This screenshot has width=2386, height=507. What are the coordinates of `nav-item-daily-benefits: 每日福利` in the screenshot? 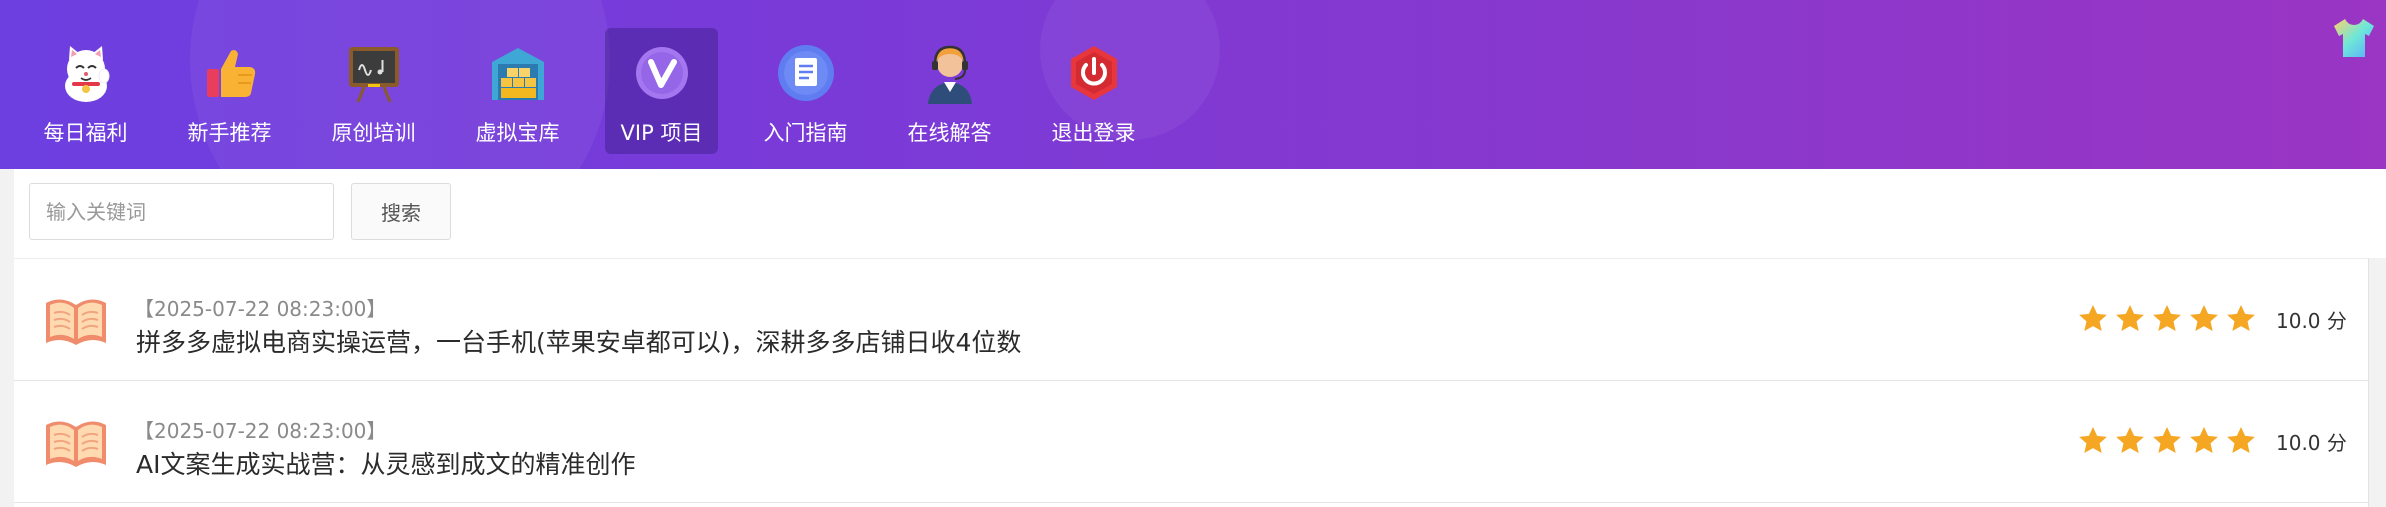 It's located at (85, 91).